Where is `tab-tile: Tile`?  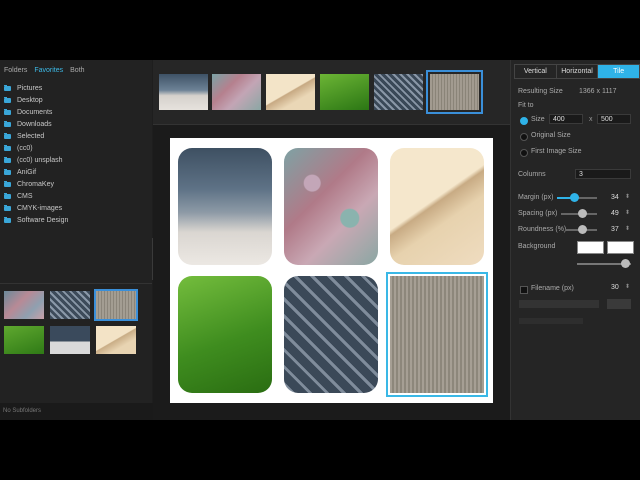 tab-tile: Tile is located at coordinates (619, 71).